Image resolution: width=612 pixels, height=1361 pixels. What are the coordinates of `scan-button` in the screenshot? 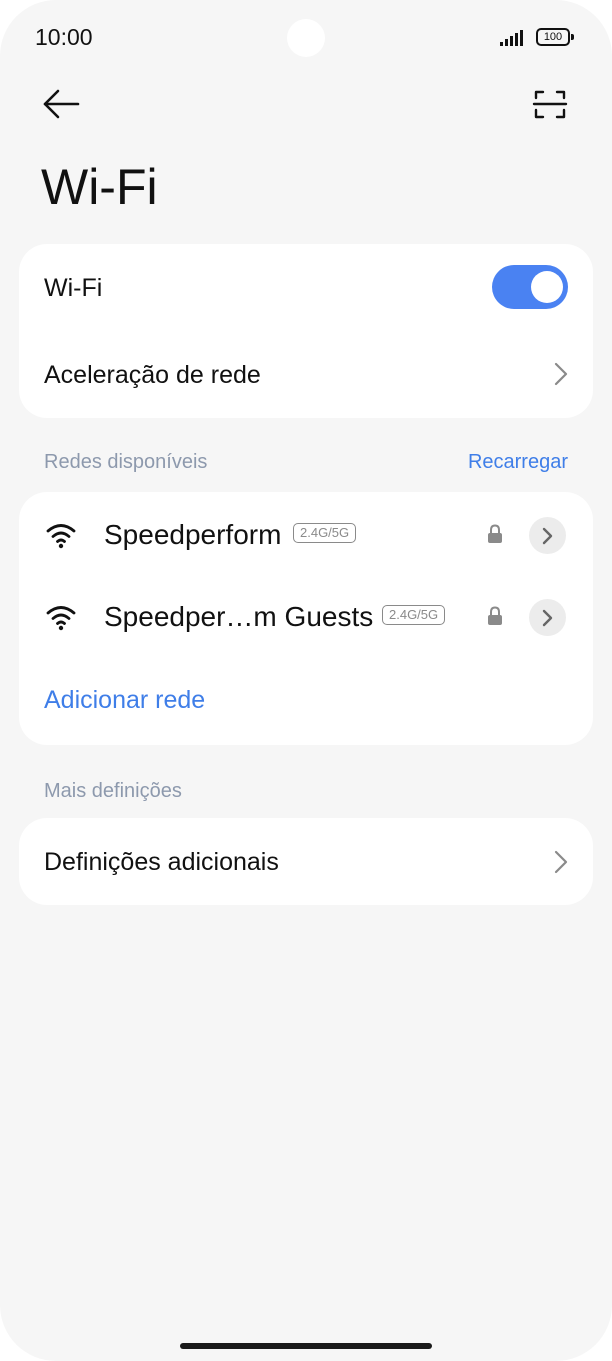 It's located at (550, 104).